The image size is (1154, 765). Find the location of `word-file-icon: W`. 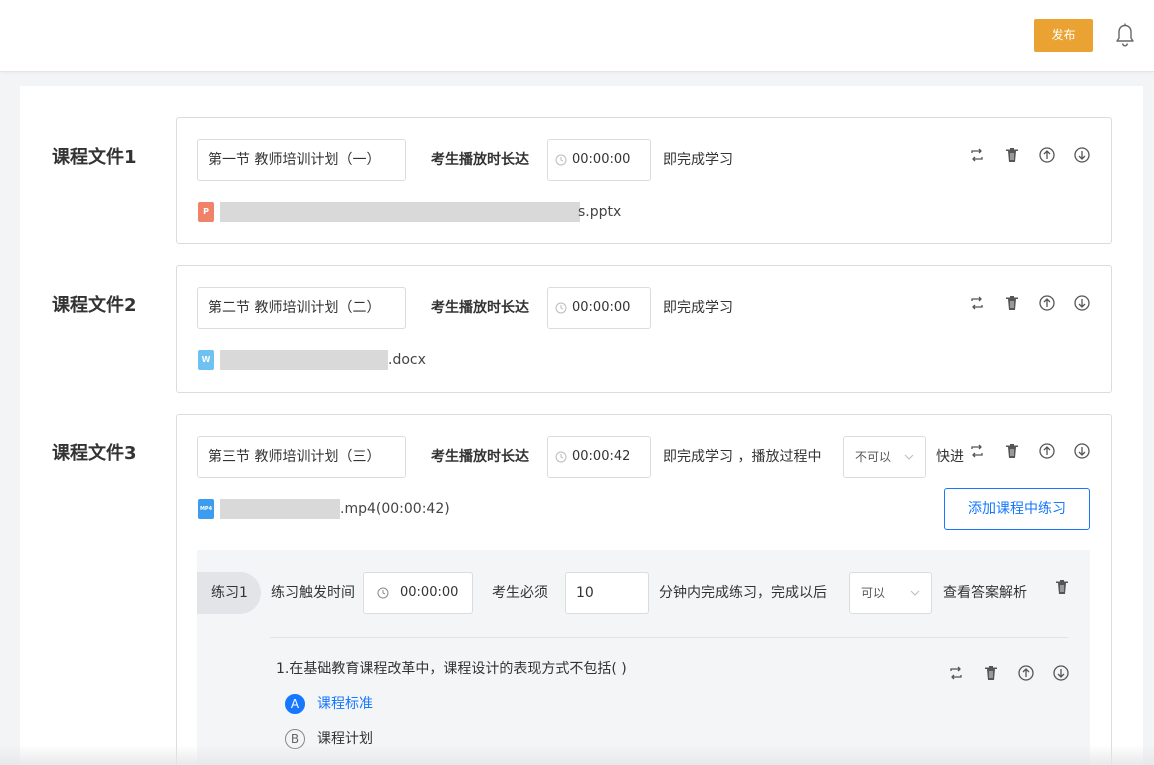

word-file-icon: W is located at coordinates (206, 360).